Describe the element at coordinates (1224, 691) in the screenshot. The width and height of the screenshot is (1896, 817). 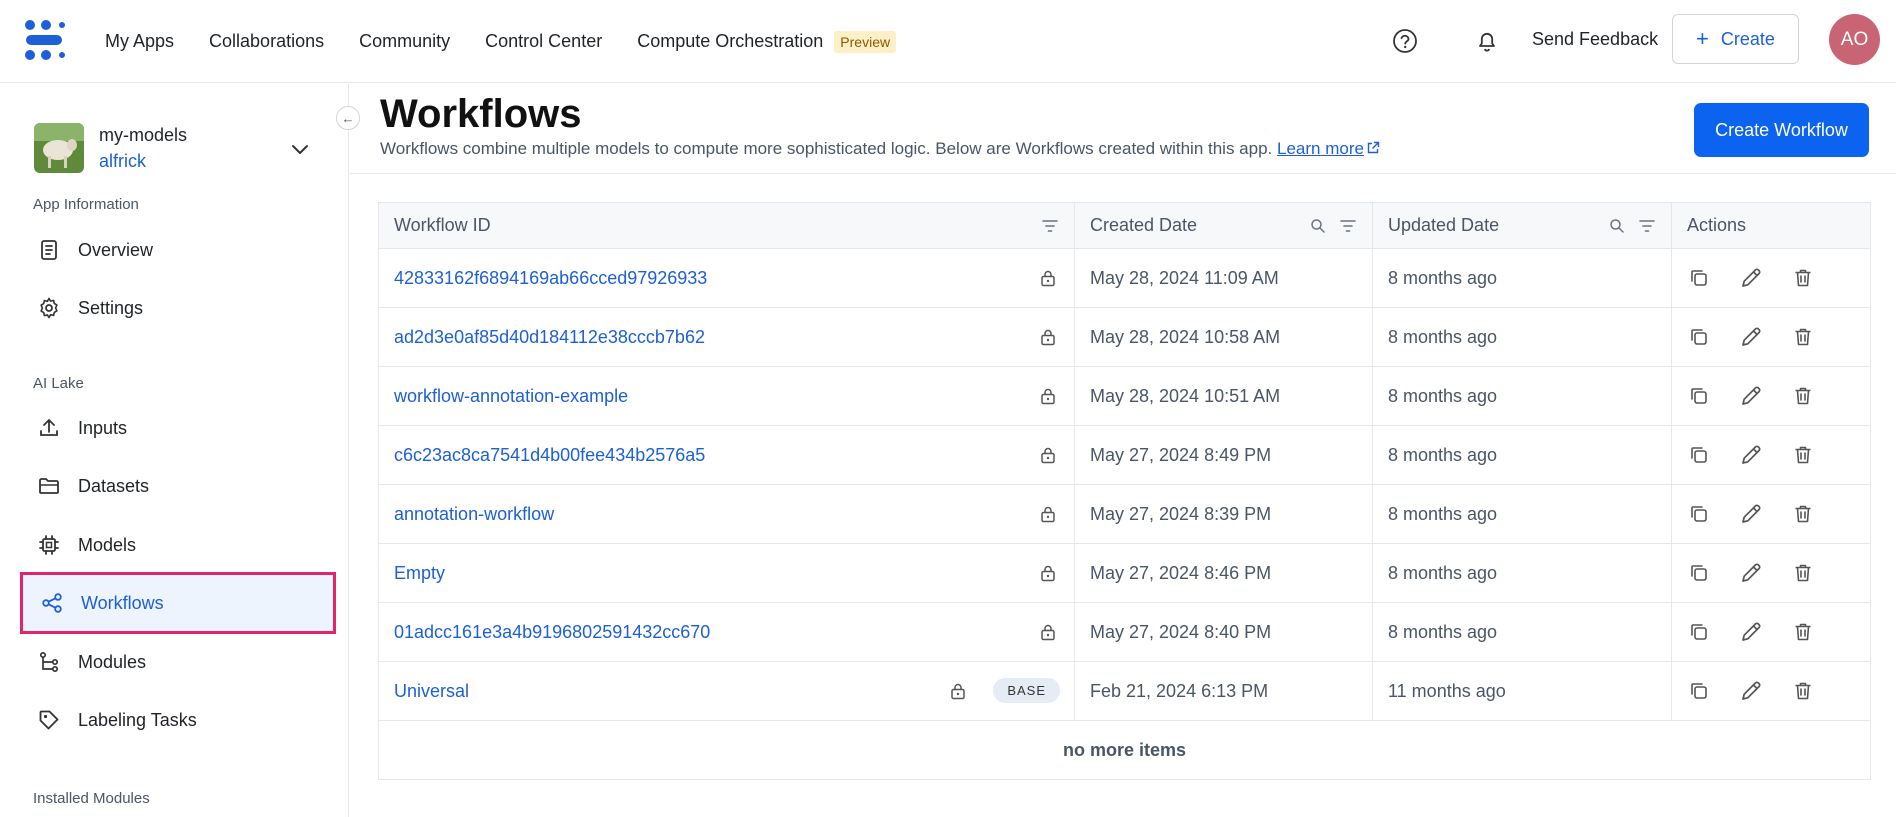
I see `cell-created-date: Feb 21, 2024 6:13 PM` at that location.